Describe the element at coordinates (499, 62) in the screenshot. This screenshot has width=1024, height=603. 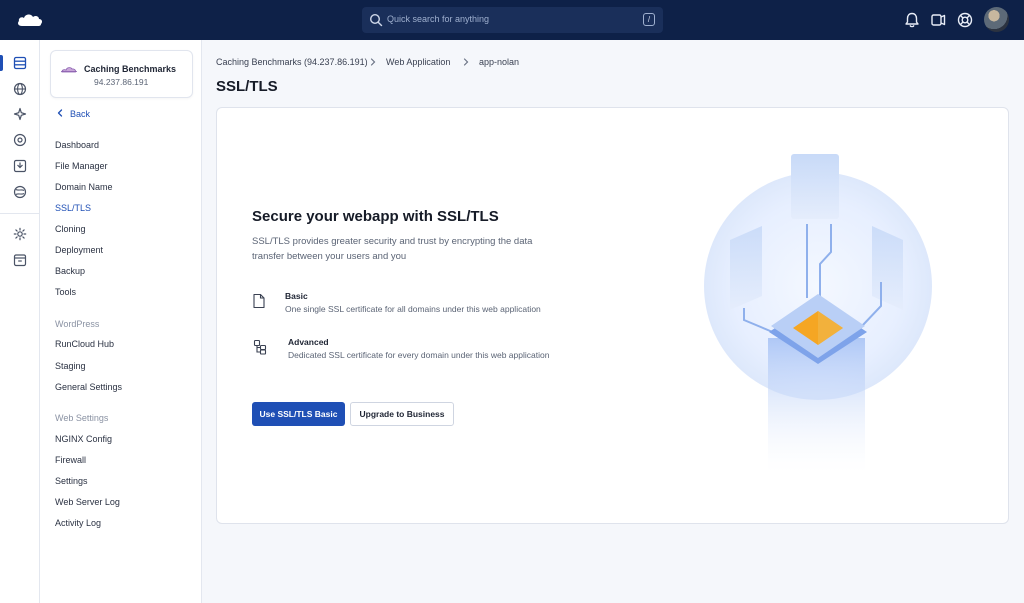
I see `breadcrumb-app: app-nolan` at that location.